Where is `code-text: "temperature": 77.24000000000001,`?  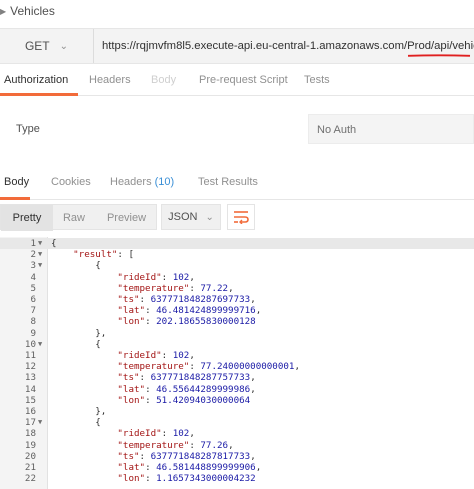
code-text: "temperature": 77.24000000000001, is located at coordinates (208, 367).